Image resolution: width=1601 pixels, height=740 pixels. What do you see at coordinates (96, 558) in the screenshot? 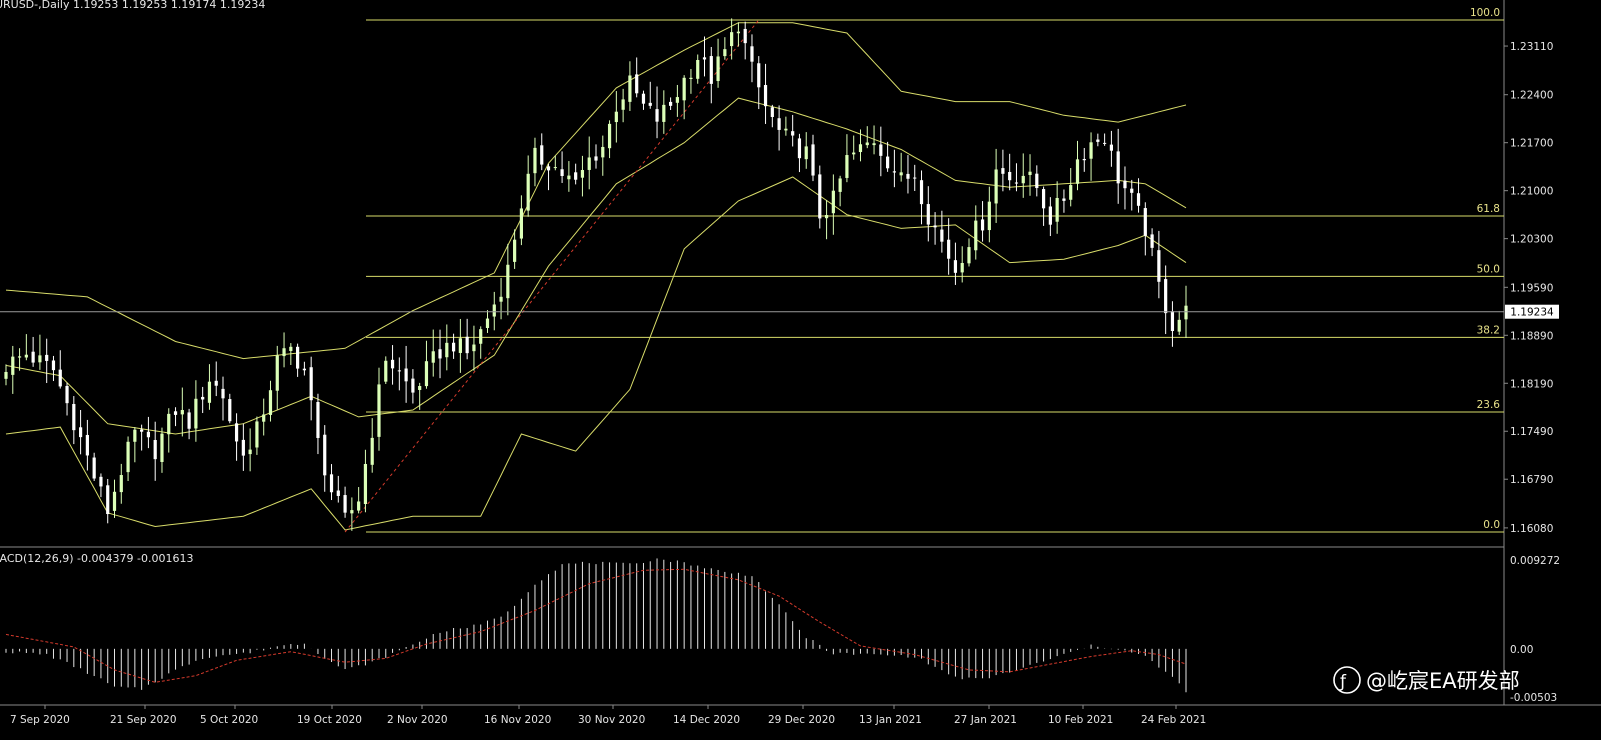
I see `macd-header: MACD(12,26,9) -0.004379 -0.001613` at bounding box center [96, 558].